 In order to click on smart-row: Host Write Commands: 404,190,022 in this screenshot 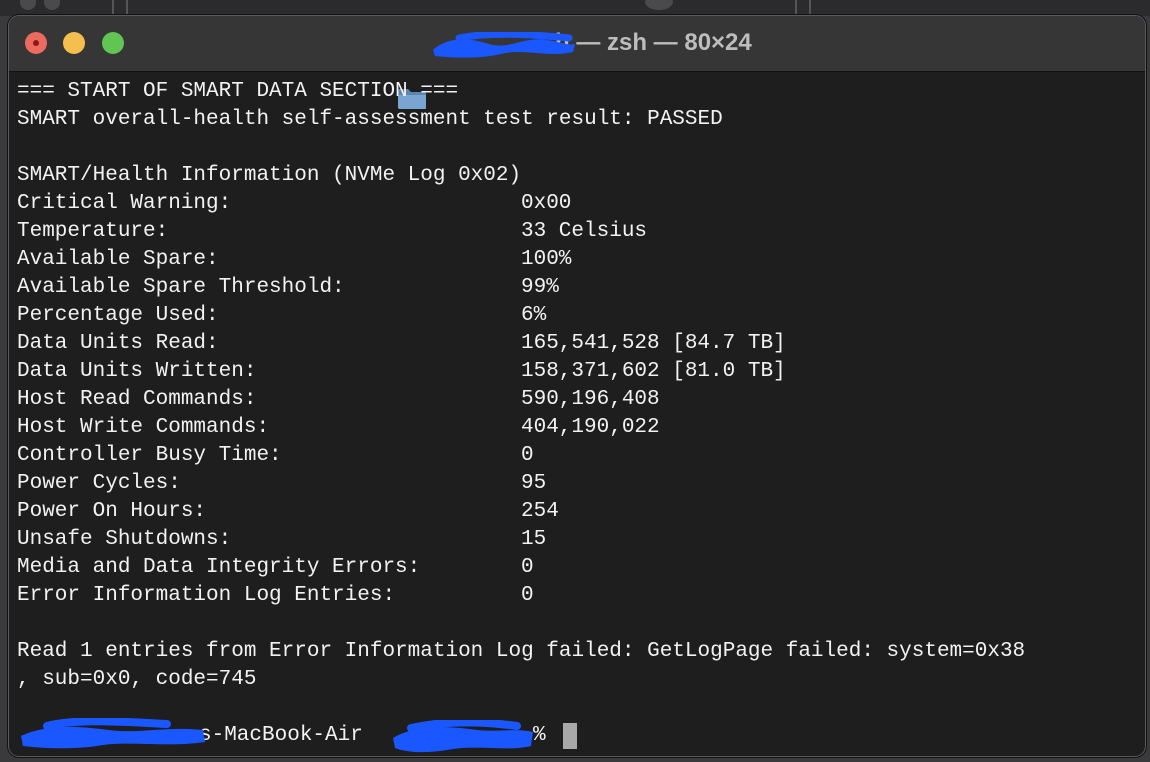, I will do `click(579, 428)`.